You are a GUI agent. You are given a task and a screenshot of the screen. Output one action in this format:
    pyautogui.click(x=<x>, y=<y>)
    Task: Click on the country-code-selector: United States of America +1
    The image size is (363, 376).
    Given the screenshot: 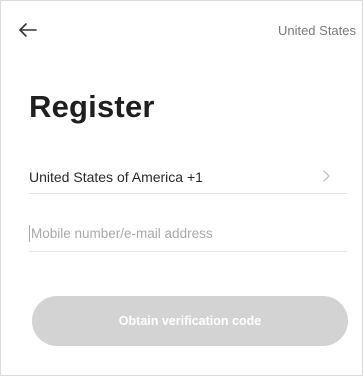 What is the action you would take?
    pyautogui.click(x=188, y=176)
    